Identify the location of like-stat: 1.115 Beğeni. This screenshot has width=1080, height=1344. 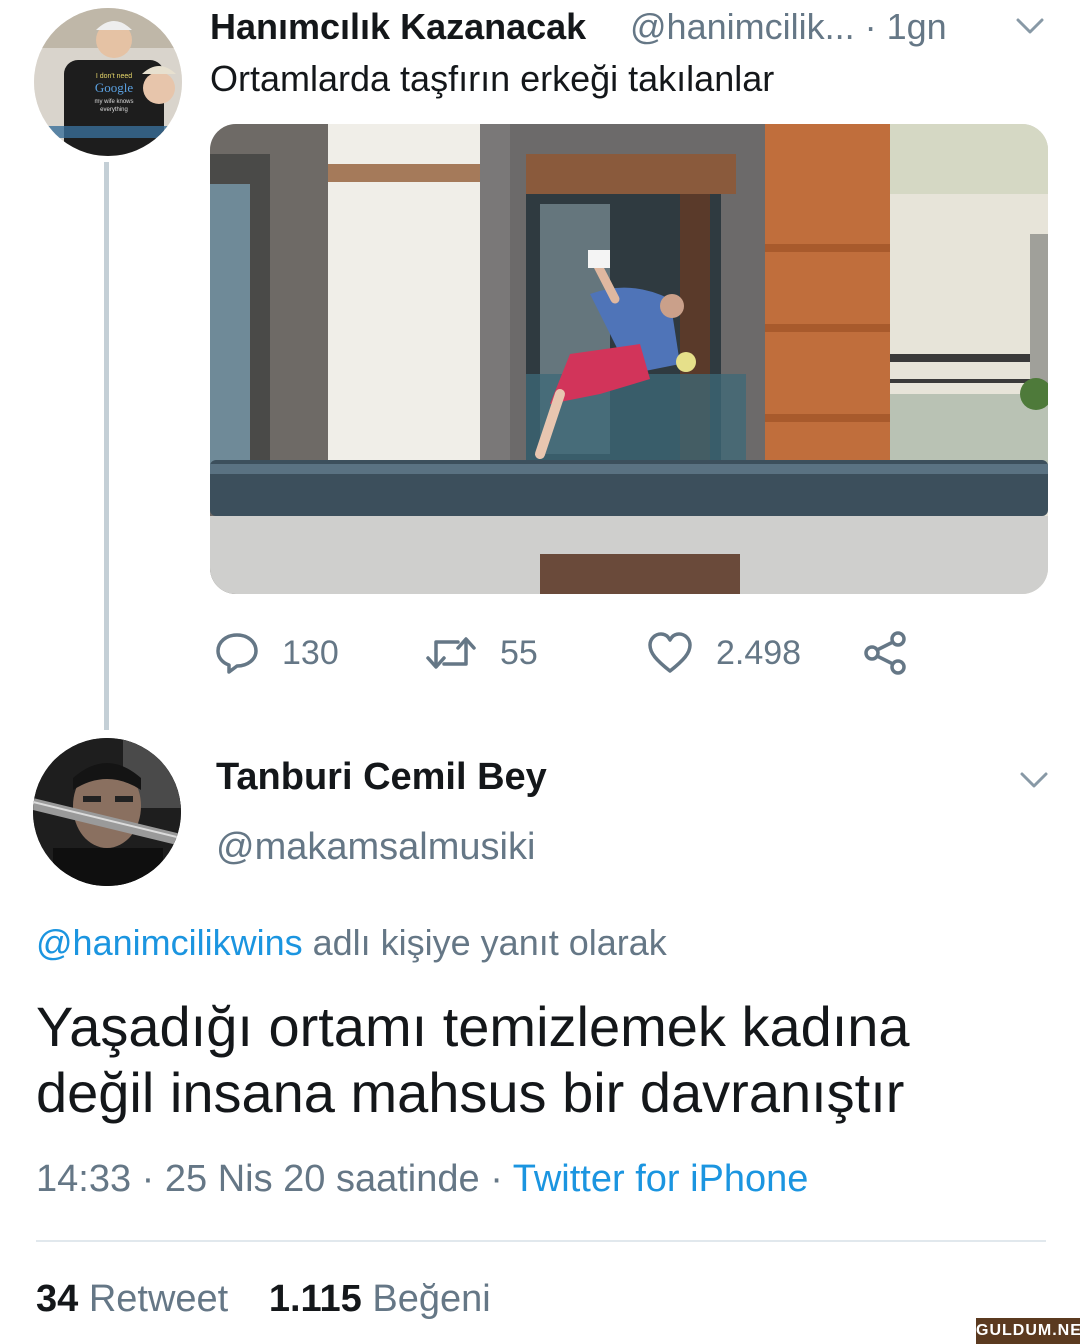
(380, 1299).